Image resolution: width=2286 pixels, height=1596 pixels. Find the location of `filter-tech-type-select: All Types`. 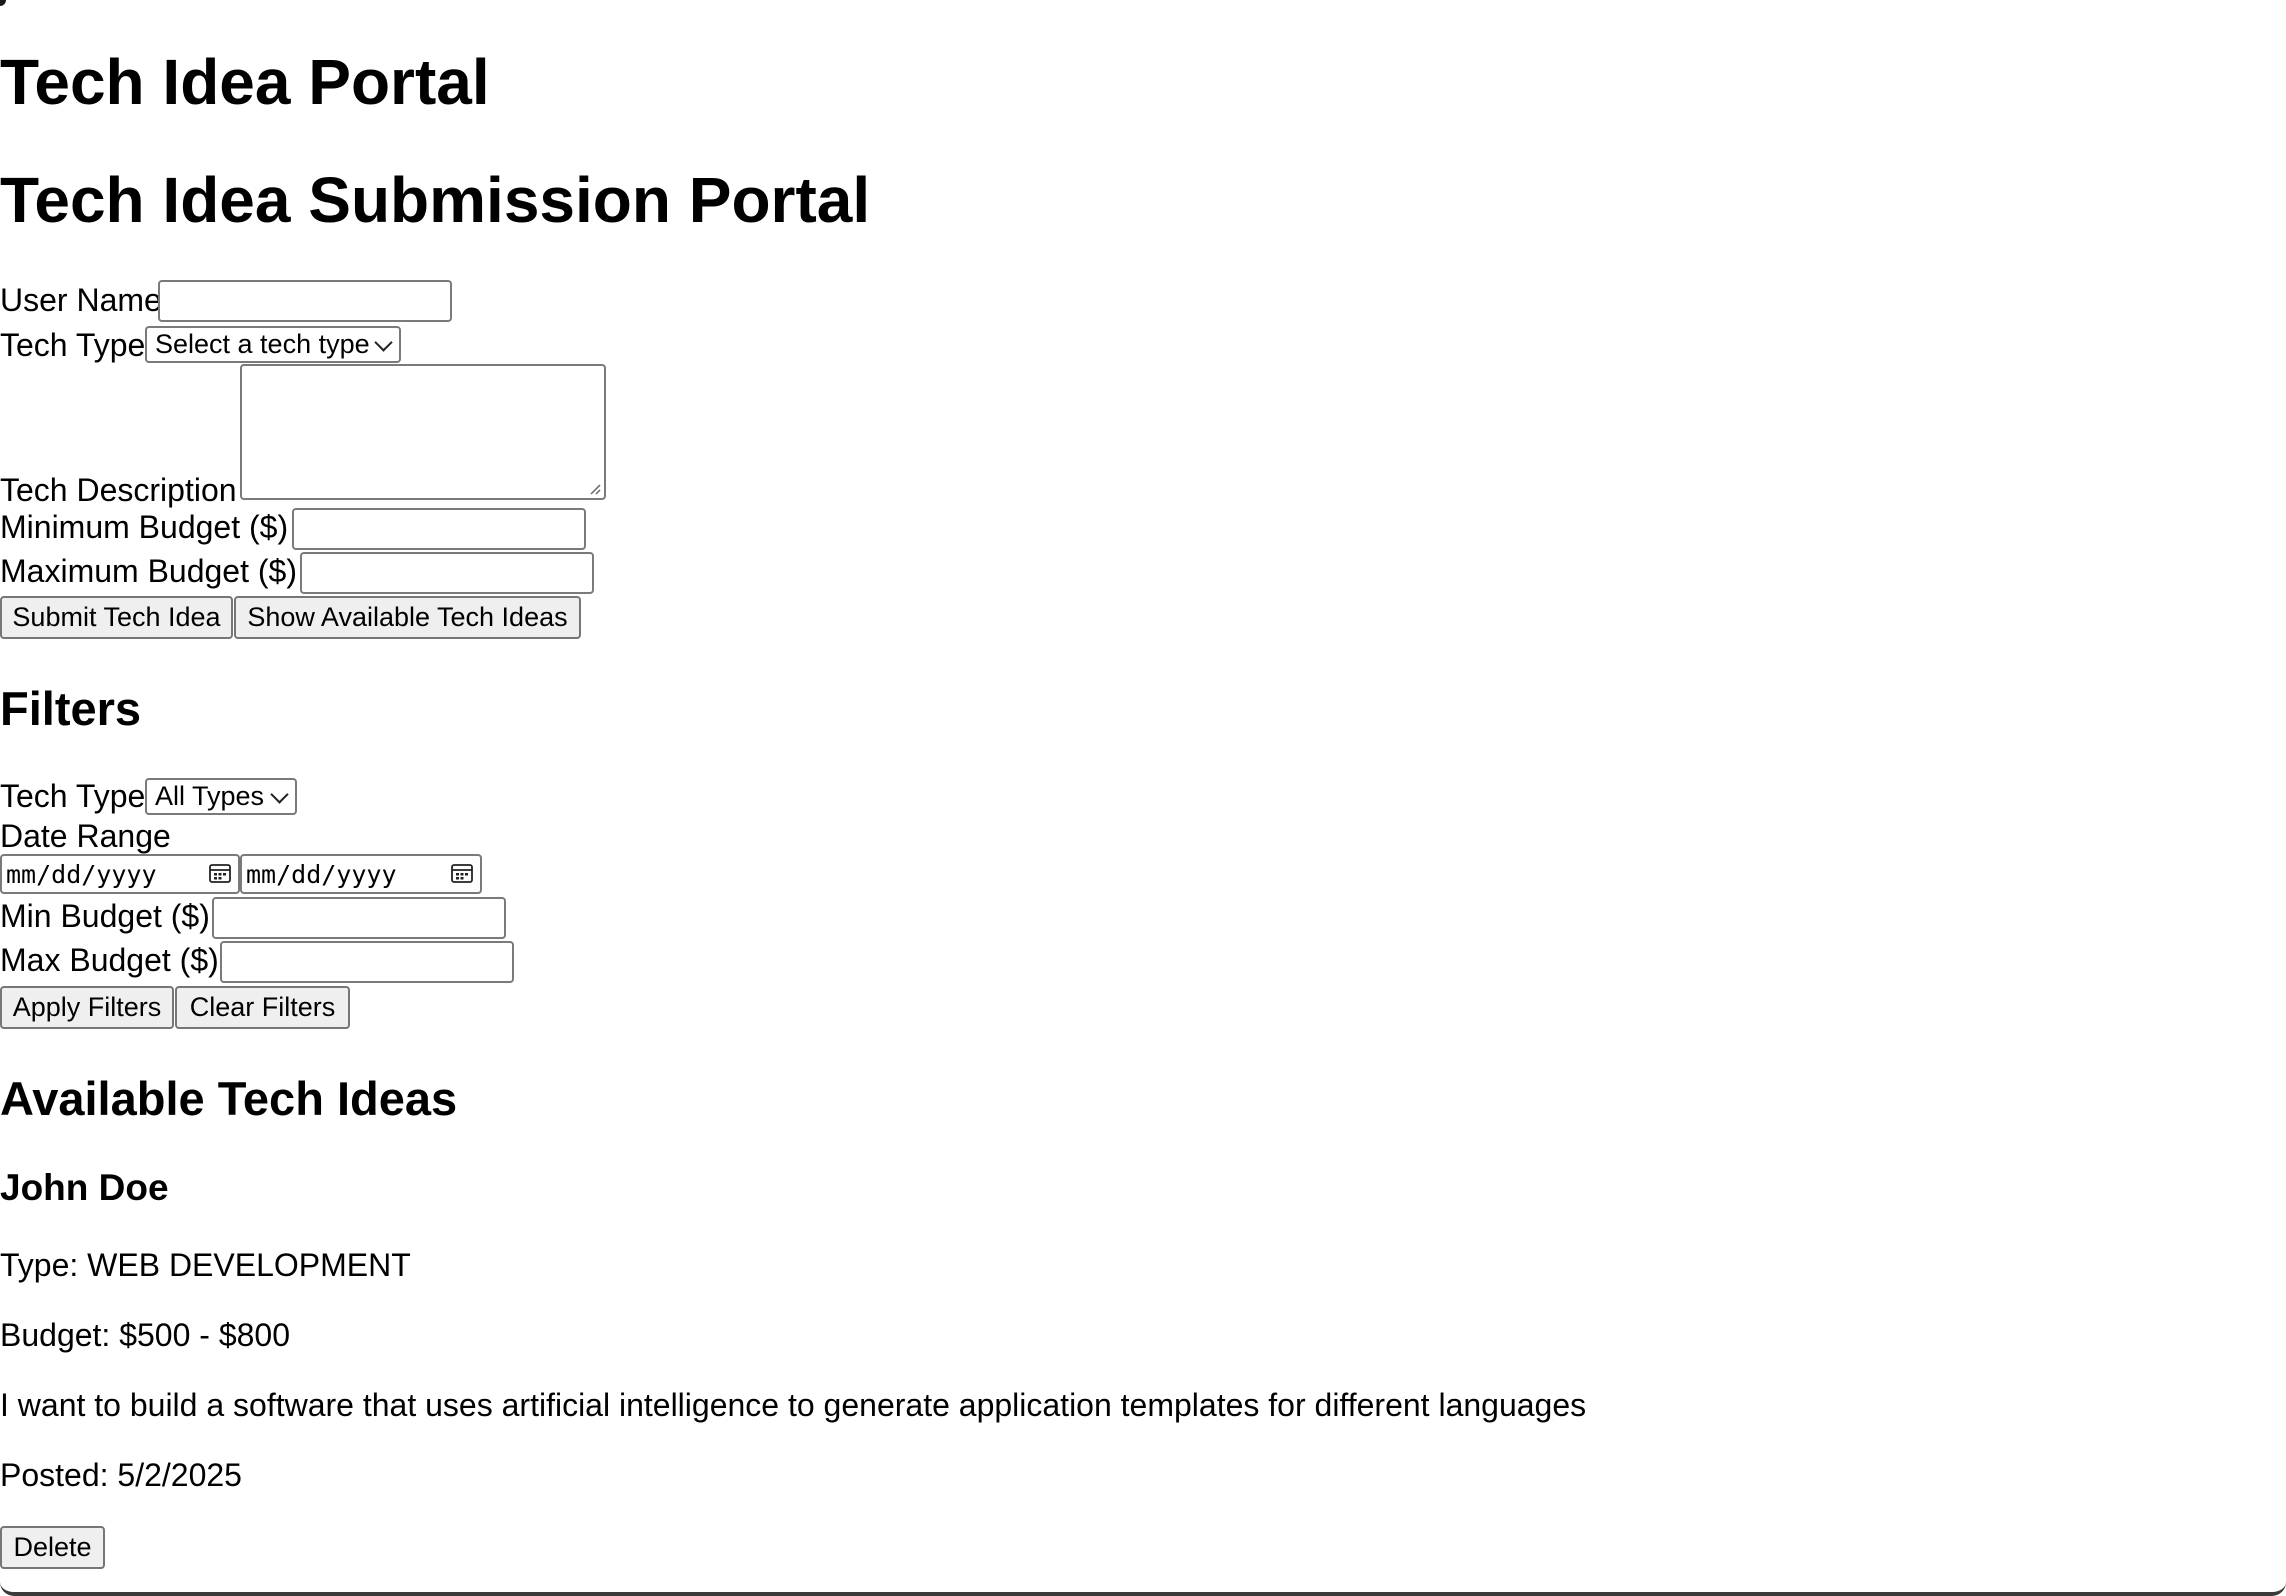

filter-tech-type-select: All Types is located at coordinates (221, 796).